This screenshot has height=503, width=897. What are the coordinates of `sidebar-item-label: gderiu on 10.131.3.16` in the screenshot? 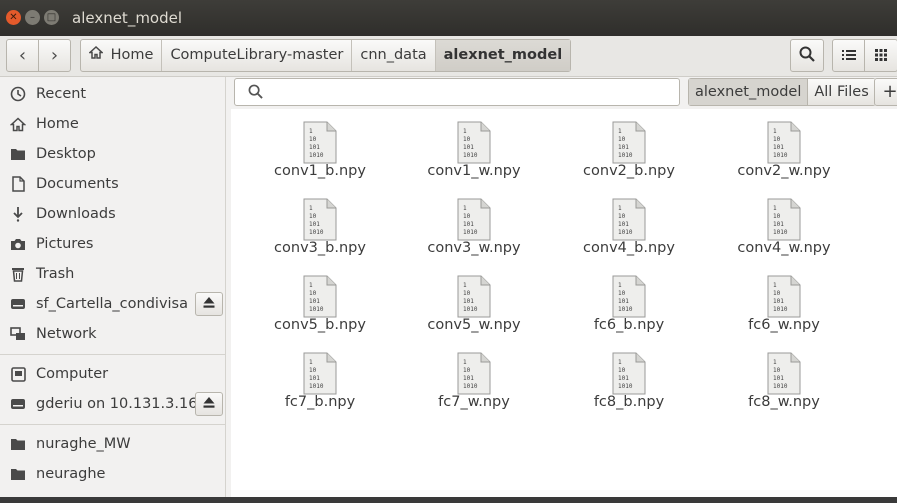 It's located at (117, 404).